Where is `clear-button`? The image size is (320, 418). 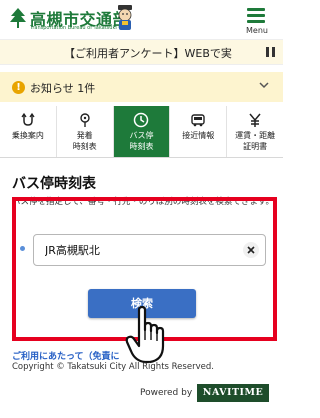 clear-button is located at coordinates (251, 250).